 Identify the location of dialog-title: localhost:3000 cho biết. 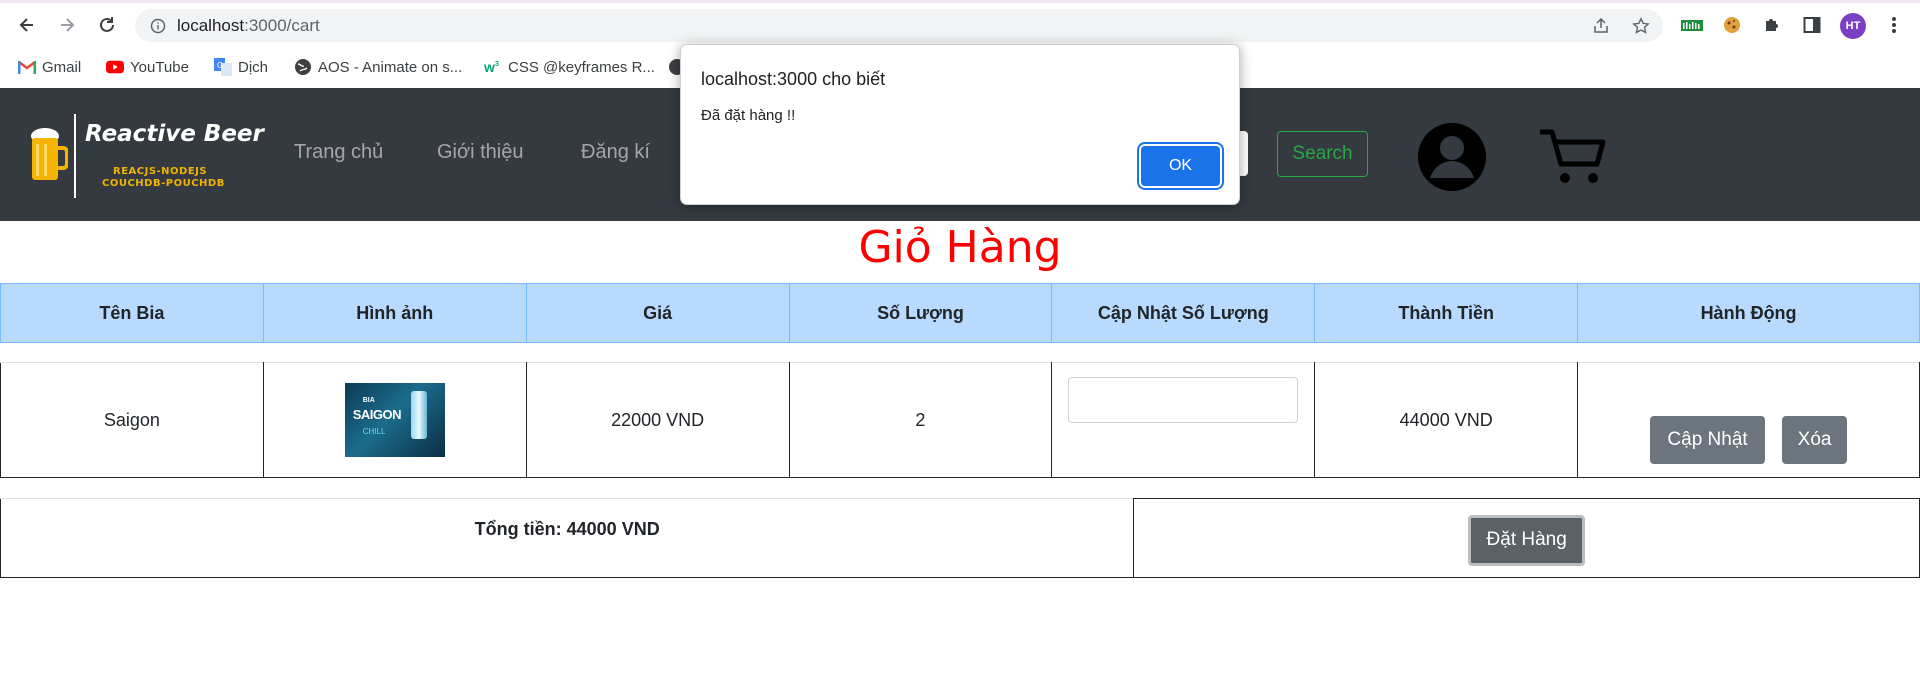
(793, 79).